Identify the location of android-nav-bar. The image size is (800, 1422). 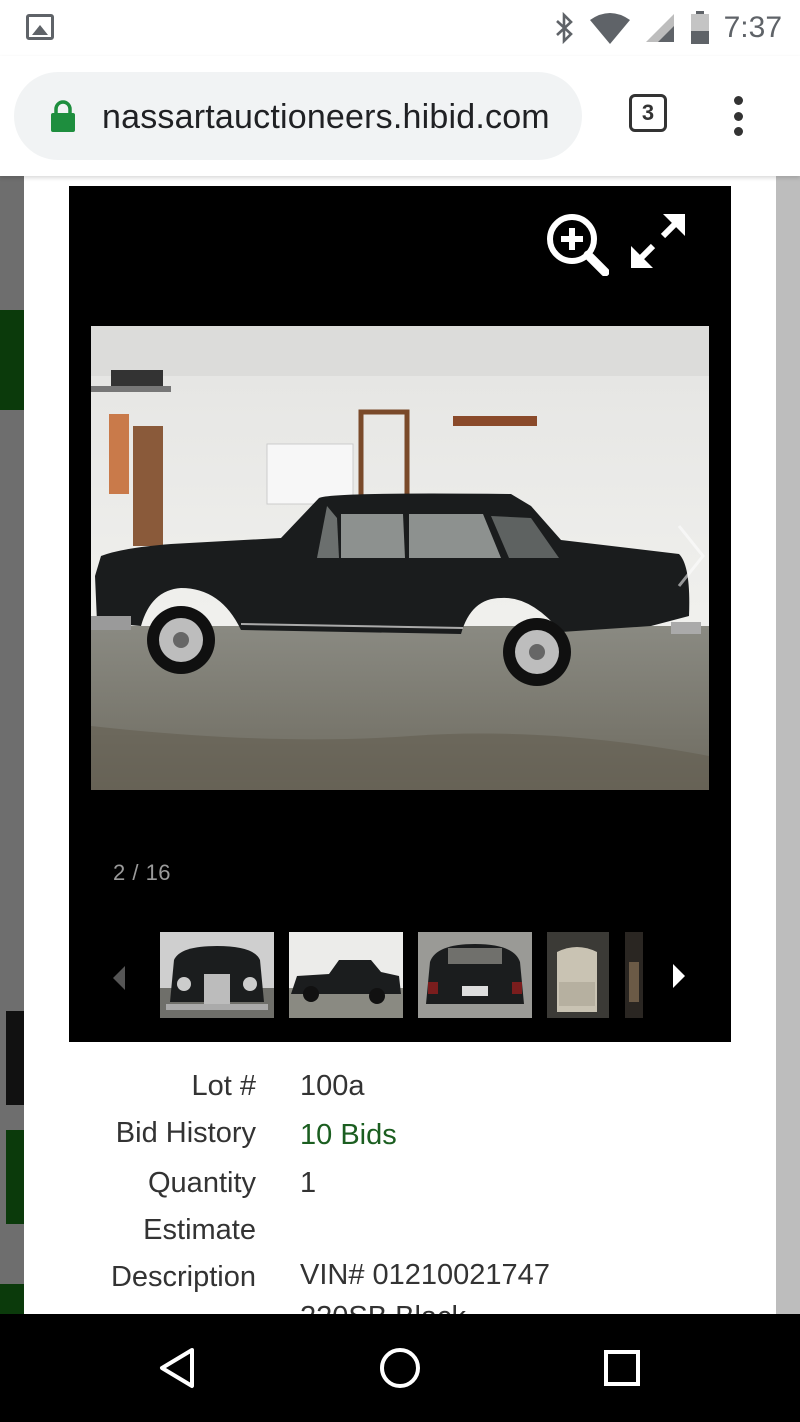
(400, 1368).